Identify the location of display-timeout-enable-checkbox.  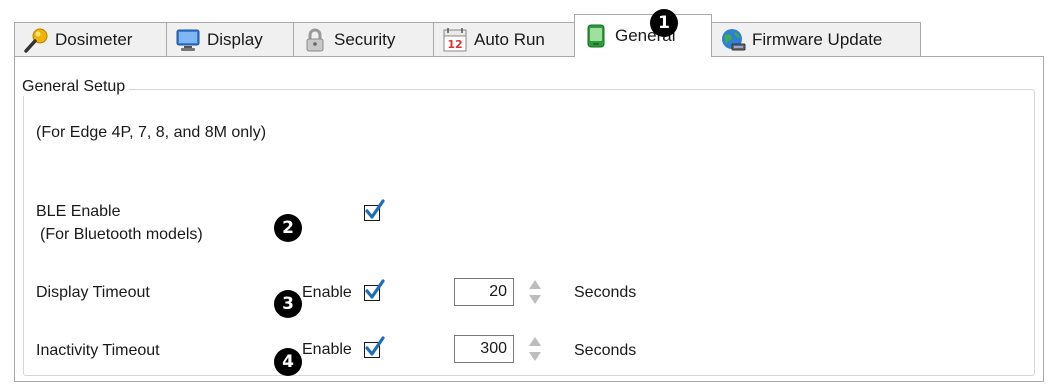
(374, 290).